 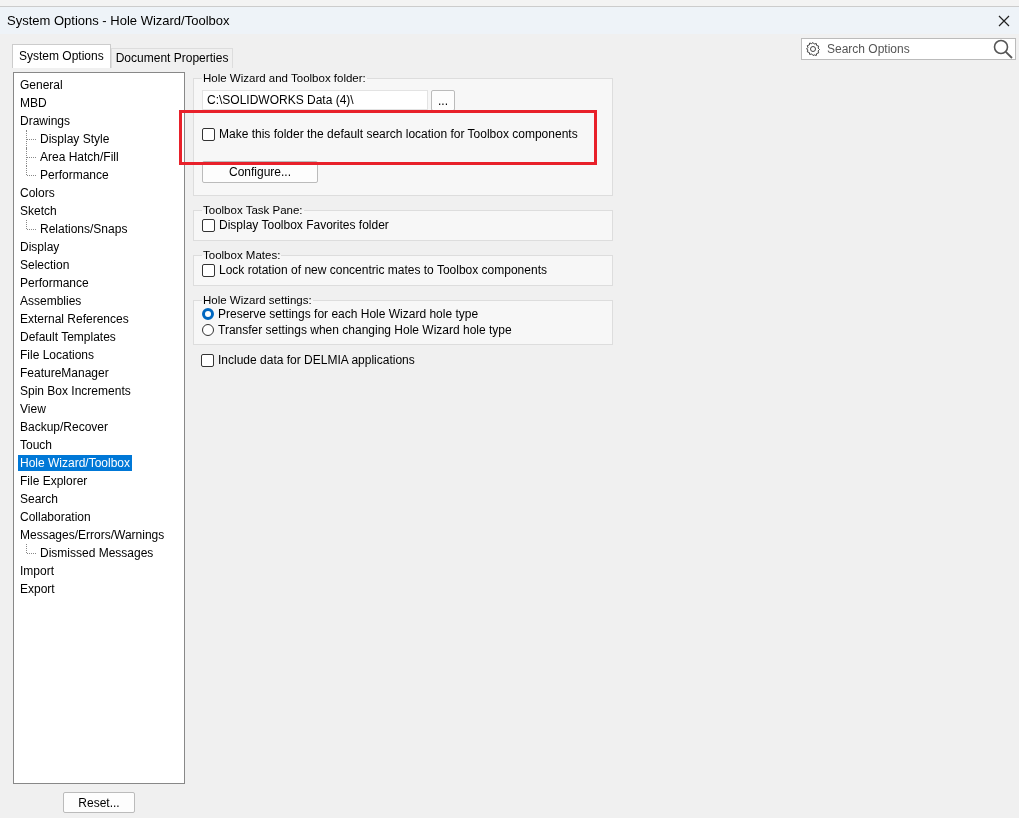 I want to click on tree-item: Assemblies, so click(x=51, y=301).